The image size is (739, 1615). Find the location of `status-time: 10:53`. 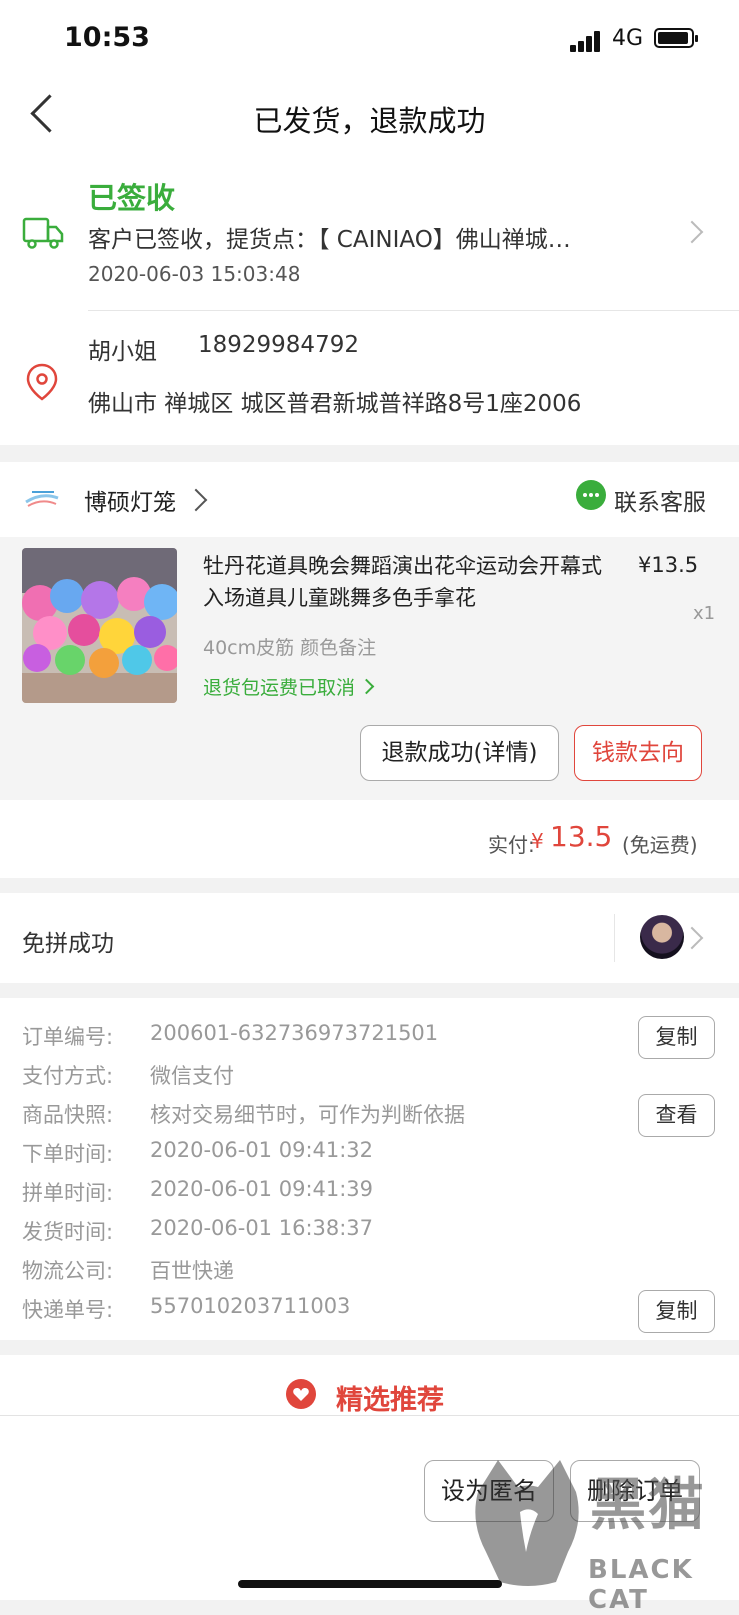

status-time: 10:53 is located at coordinates (107, 37).